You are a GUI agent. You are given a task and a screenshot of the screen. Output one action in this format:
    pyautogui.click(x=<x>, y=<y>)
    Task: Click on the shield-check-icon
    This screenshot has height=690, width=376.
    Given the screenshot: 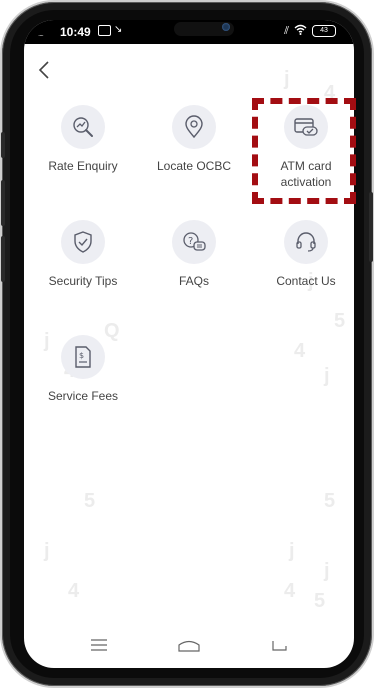 What is the action you would take?
    pyautogui.click(x=83, y=242)
    